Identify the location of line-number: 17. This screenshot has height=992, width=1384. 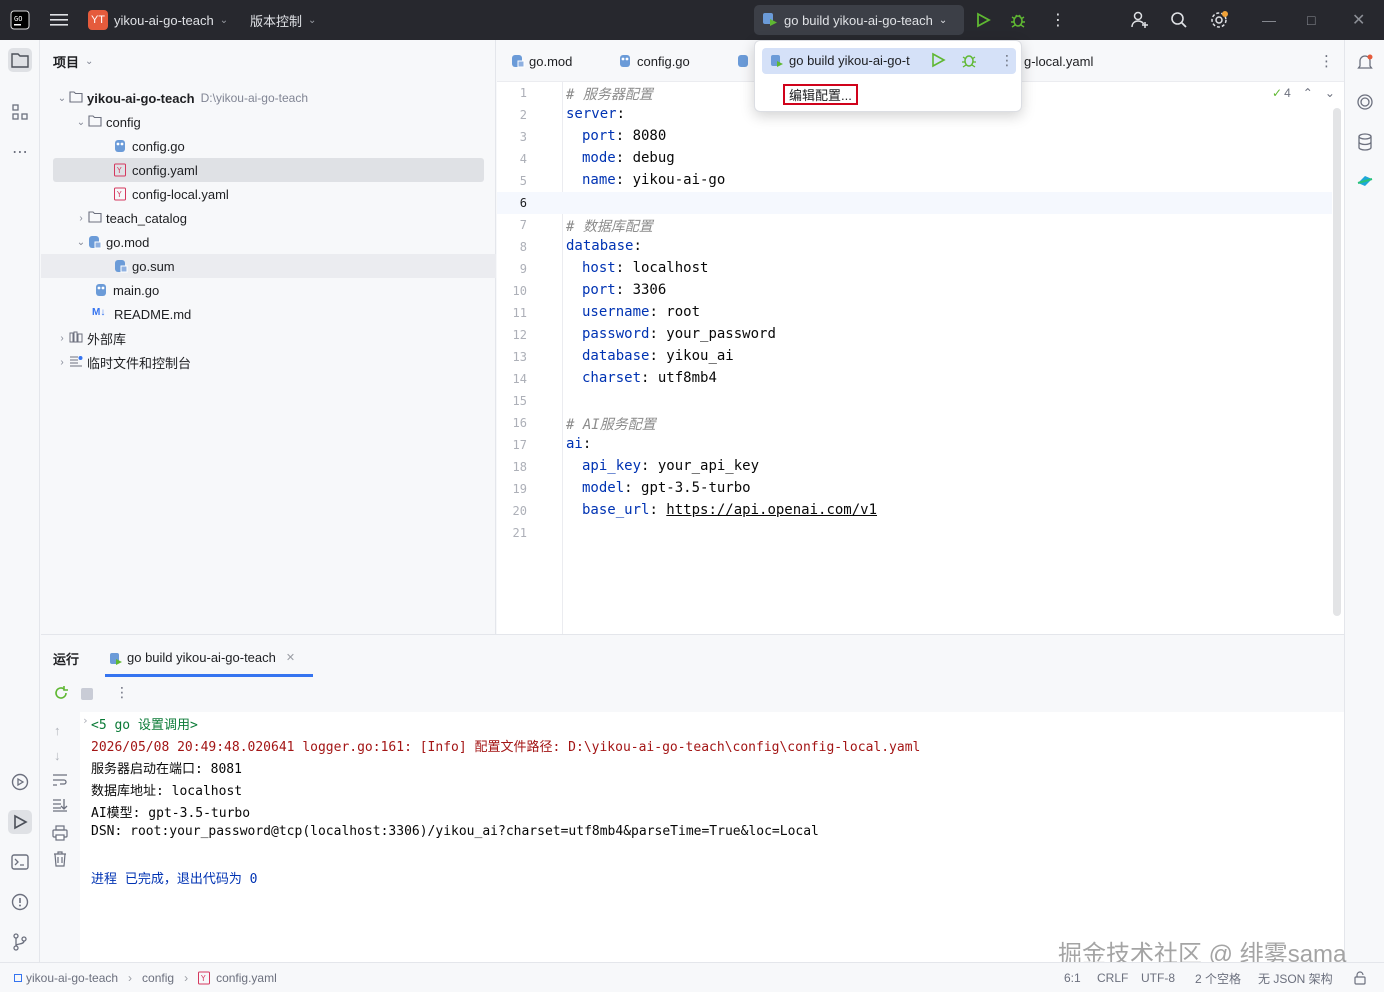
(519, 445).